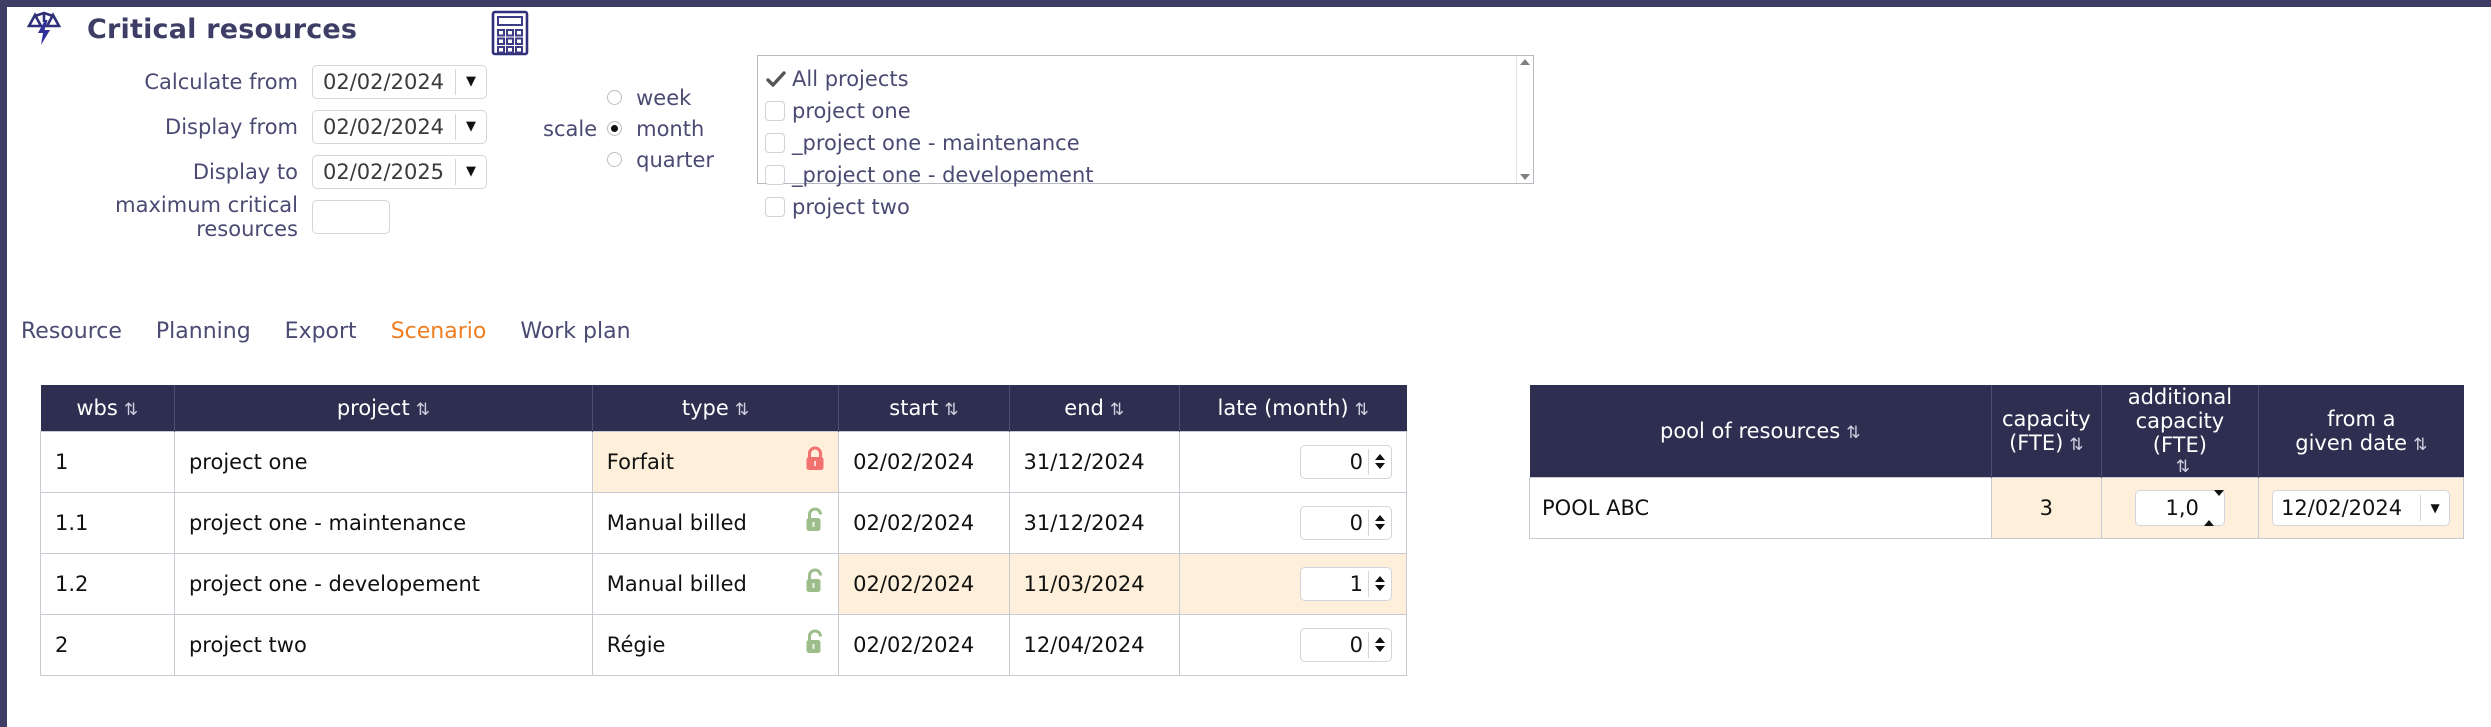 This screenshot has height=727, width=2491. What do you see at coordinates (2180, 431) in the screenshot?
I see `column-header-additional-capacity: additional capacity (FTE) ⇅` at bounding box center [2180, 431].